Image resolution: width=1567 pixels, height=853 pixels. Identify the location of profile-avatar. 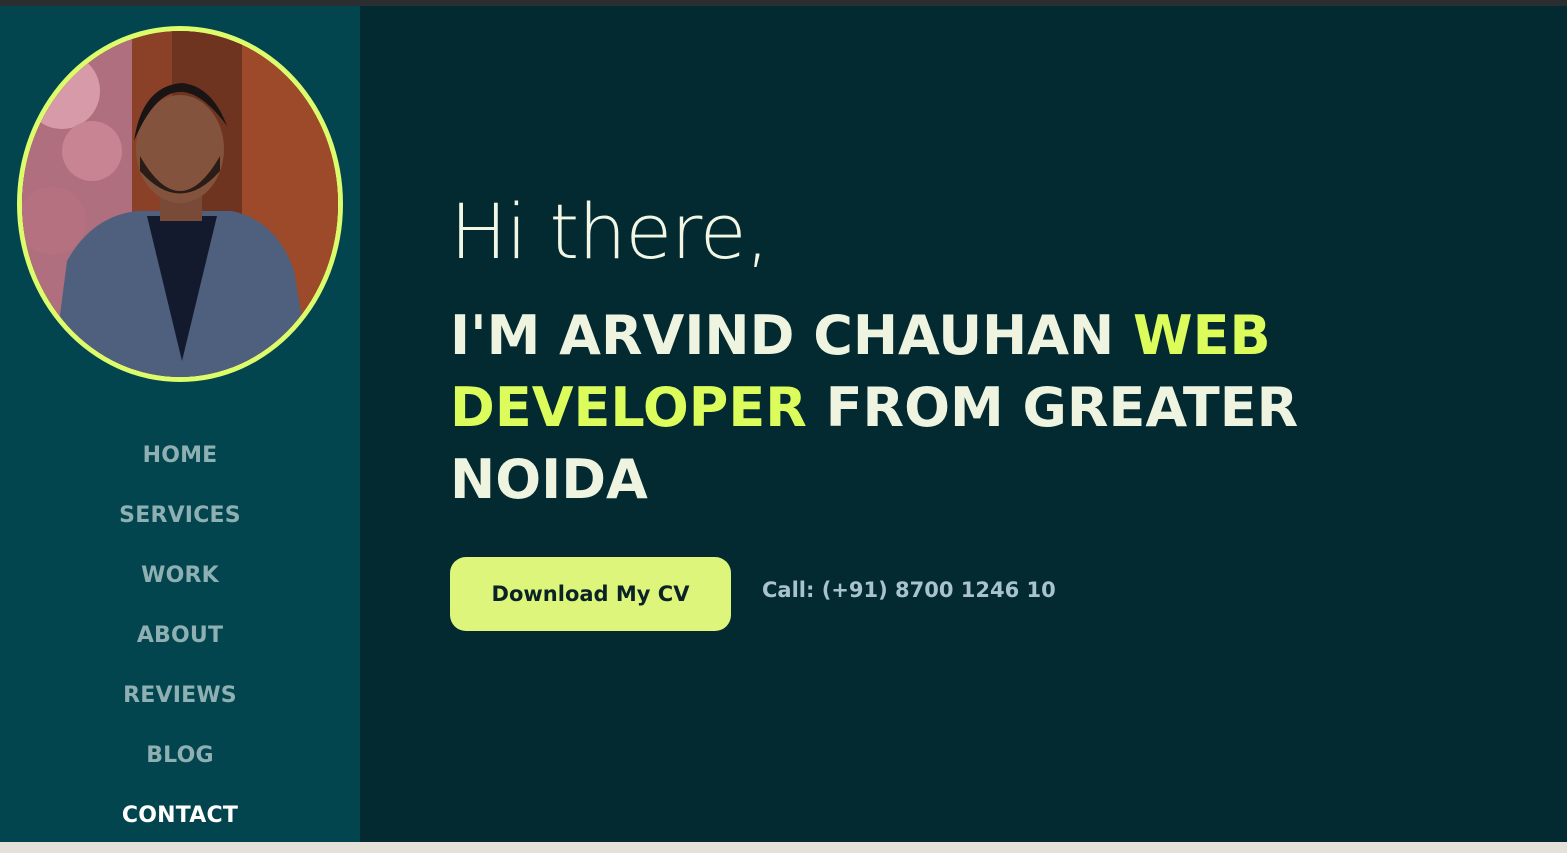
(180, 204).